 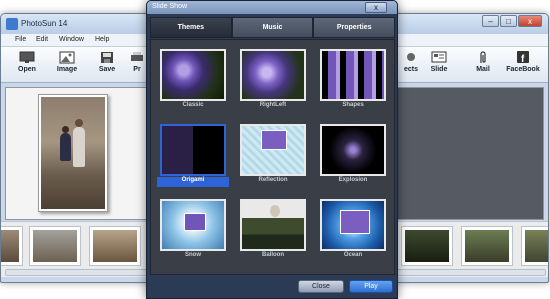 I want to click on theme-origami: Origami, so click(x=193, y=155).